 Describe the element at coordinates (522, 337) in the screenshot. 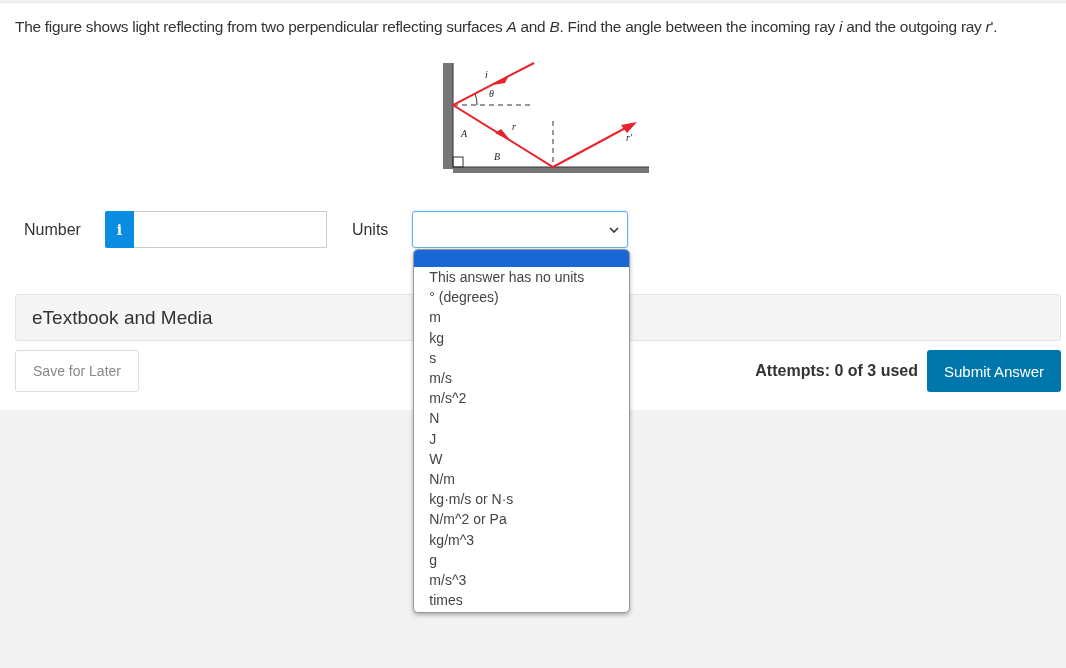

I see `unit-option: kg` at that location.